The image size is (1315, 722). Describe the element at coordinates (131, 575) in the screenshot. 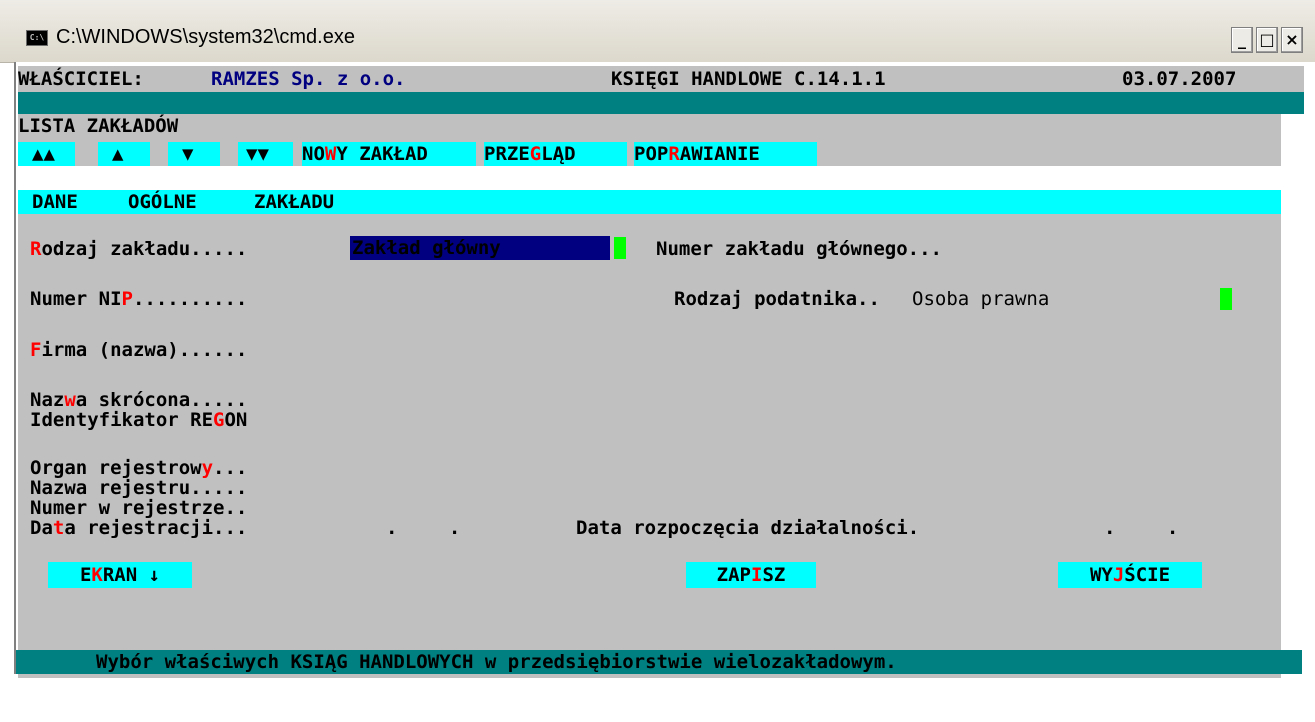

I see `label-part: RAN ↓` at that location.